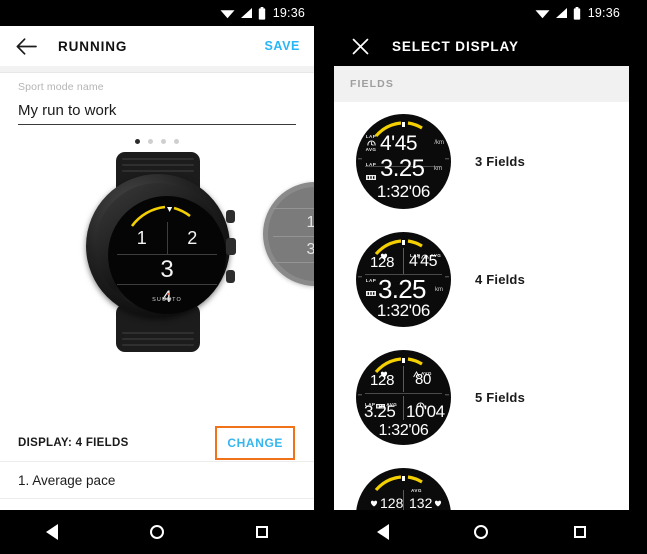 The width and height of the screenshot is (647, 554). I want to click on brand-text: SUUNTO, so click(167, 300).